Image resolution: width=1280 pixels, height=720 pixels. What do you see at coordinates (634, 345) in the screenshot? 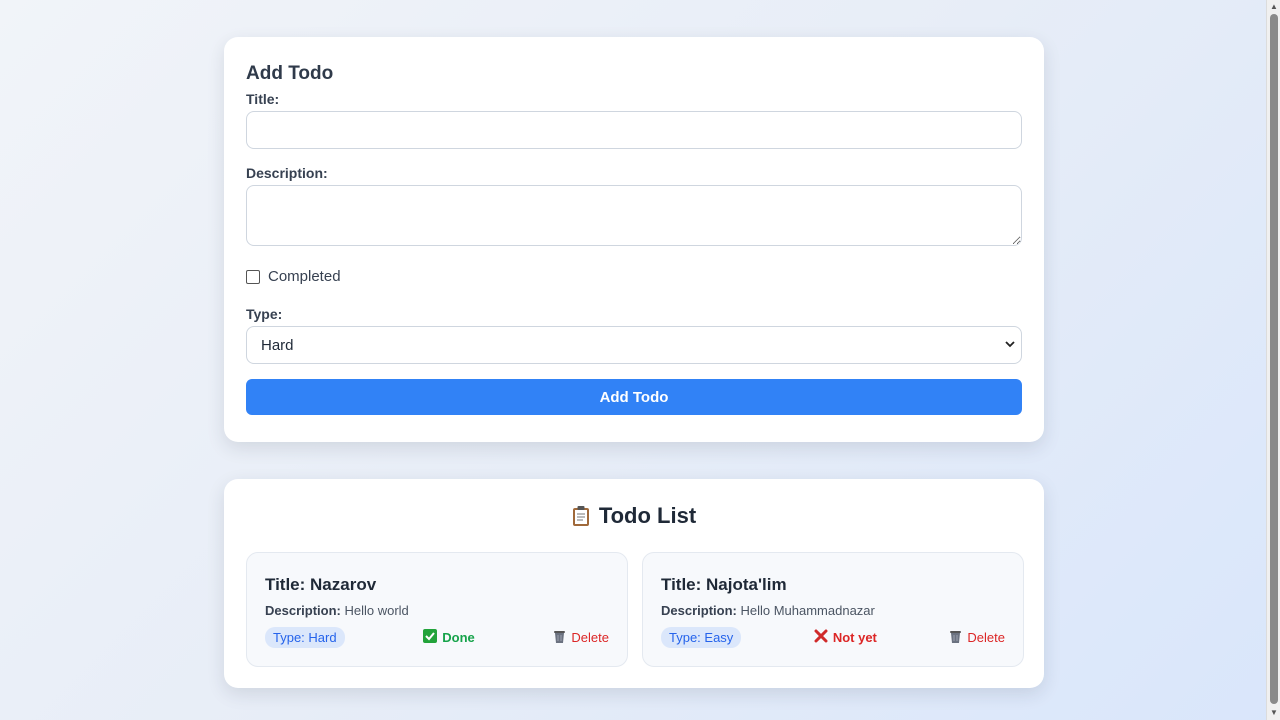
I see `type-select: Hard` at bounding box center [634, 345].